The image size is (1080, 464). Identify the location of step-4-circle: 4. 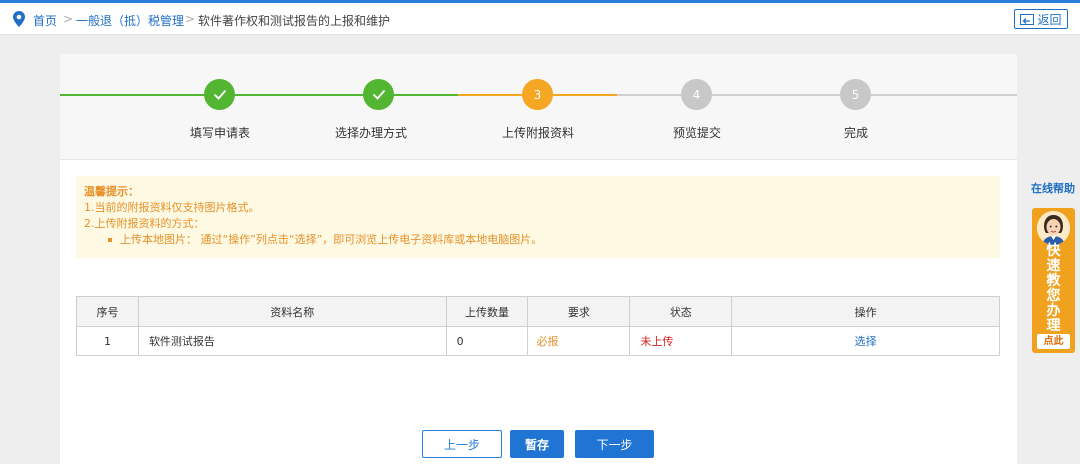
(696, 94).